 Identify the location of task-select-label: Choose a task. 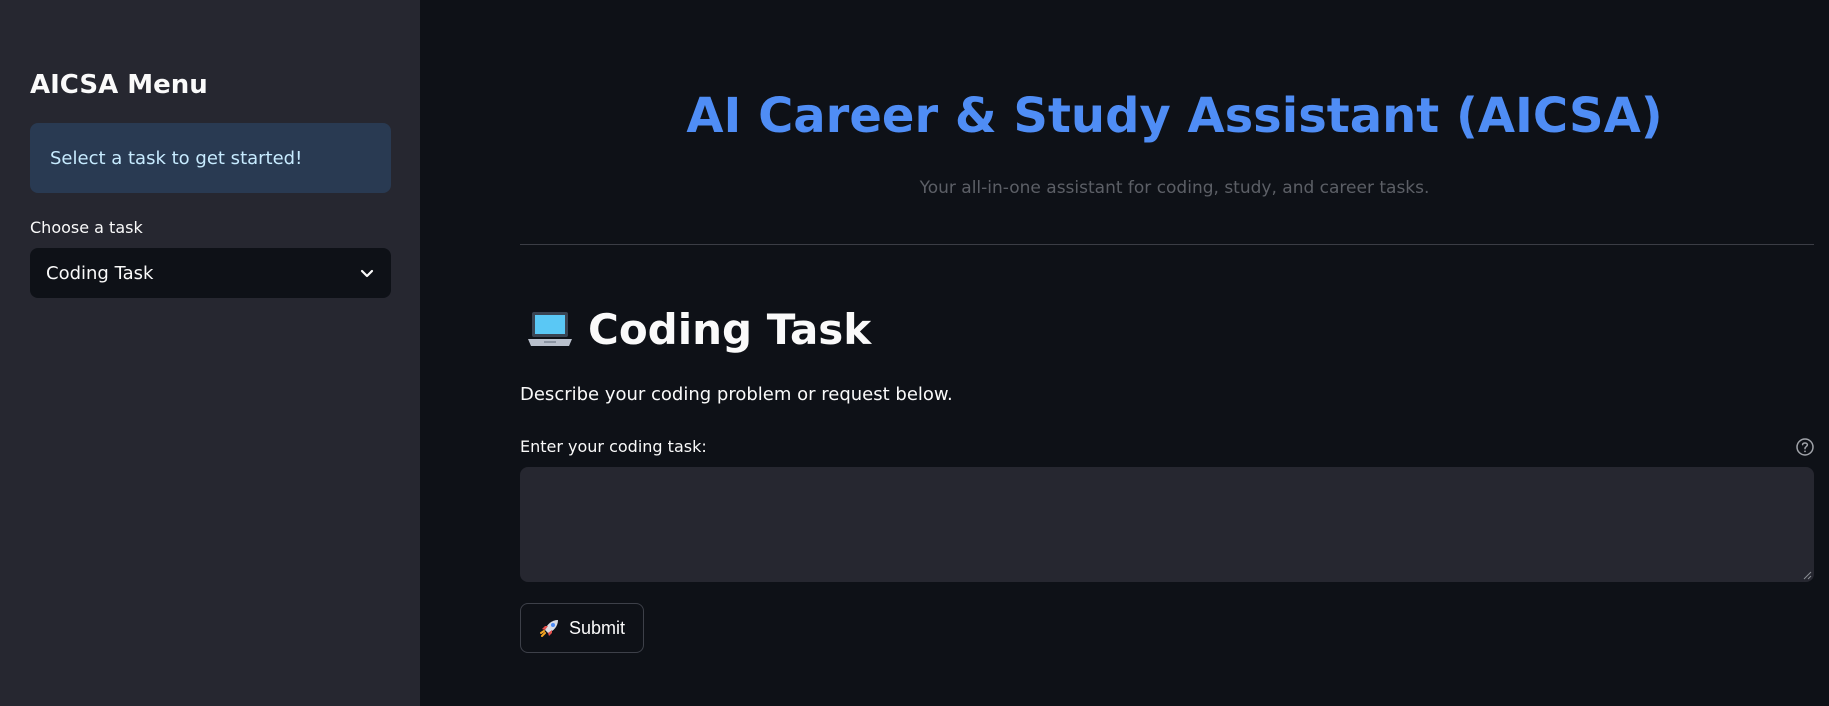
(86, 227).